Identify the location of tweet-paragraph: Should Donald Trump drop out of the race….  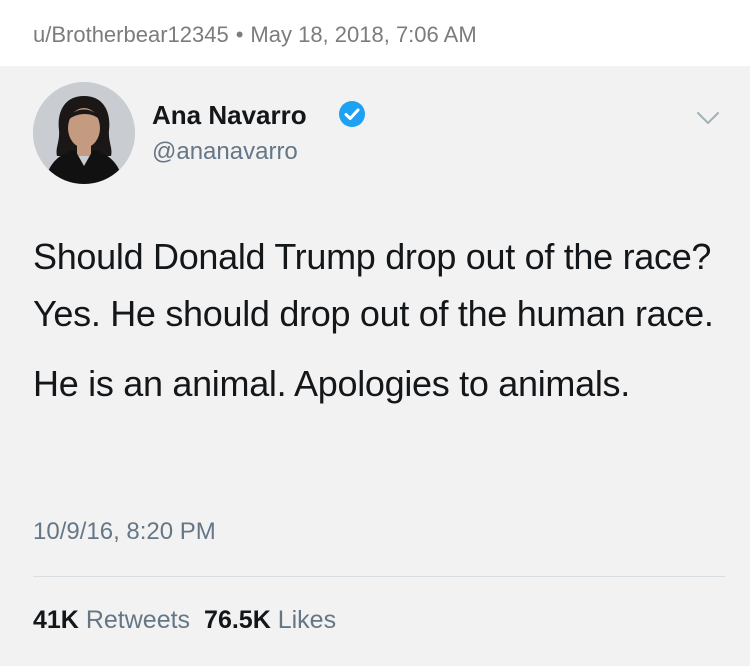
(373, 285).